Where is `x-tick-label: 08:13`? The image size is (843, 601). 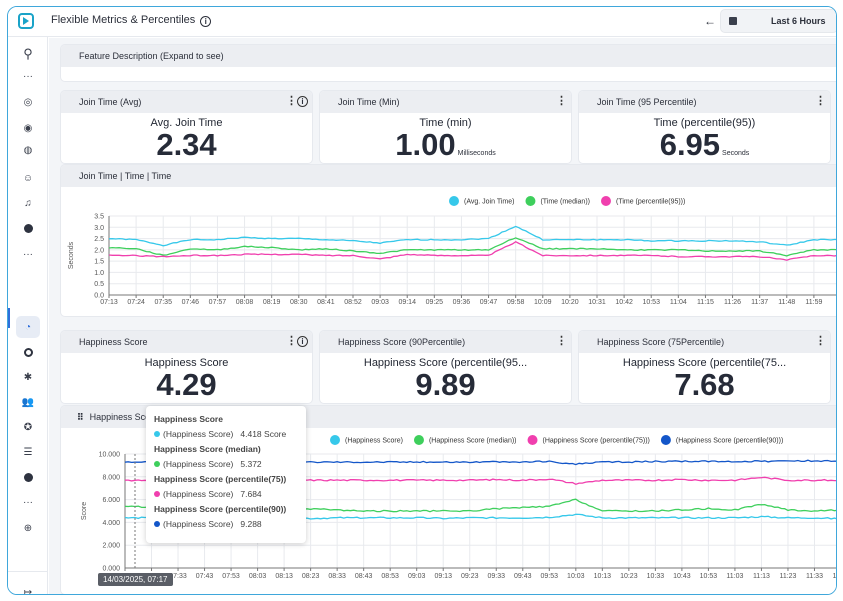 x-tick-label: 08:13 is located at coordinates (284, 576).